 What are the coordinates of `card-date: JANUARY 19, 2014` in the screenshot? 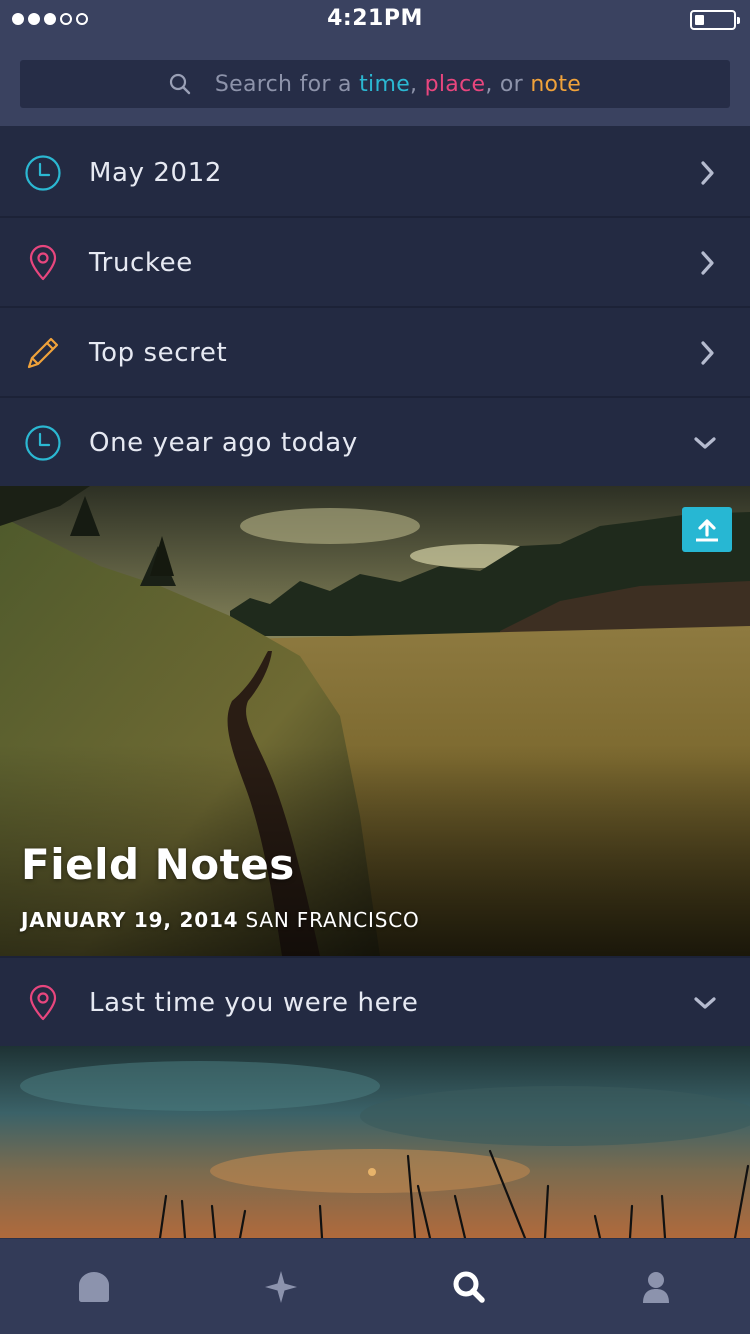 It's located at (130, 920).